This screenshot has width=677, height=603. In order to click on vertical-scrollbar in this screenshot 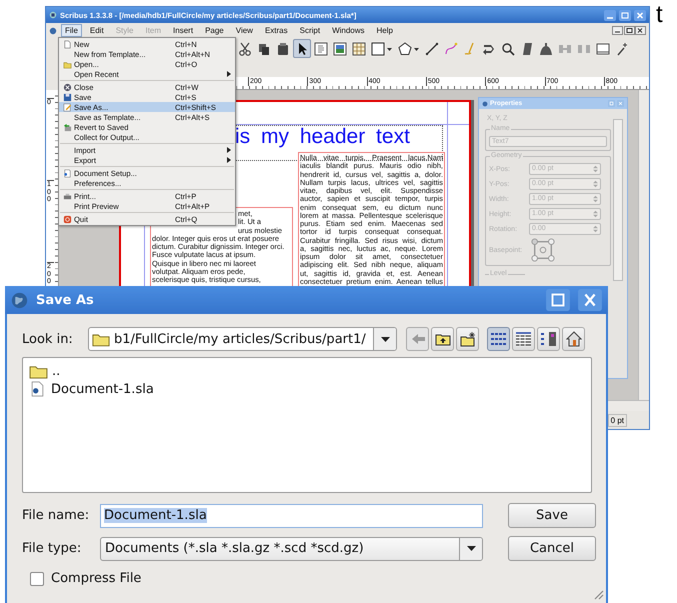, I will do `click(643, 245)`.